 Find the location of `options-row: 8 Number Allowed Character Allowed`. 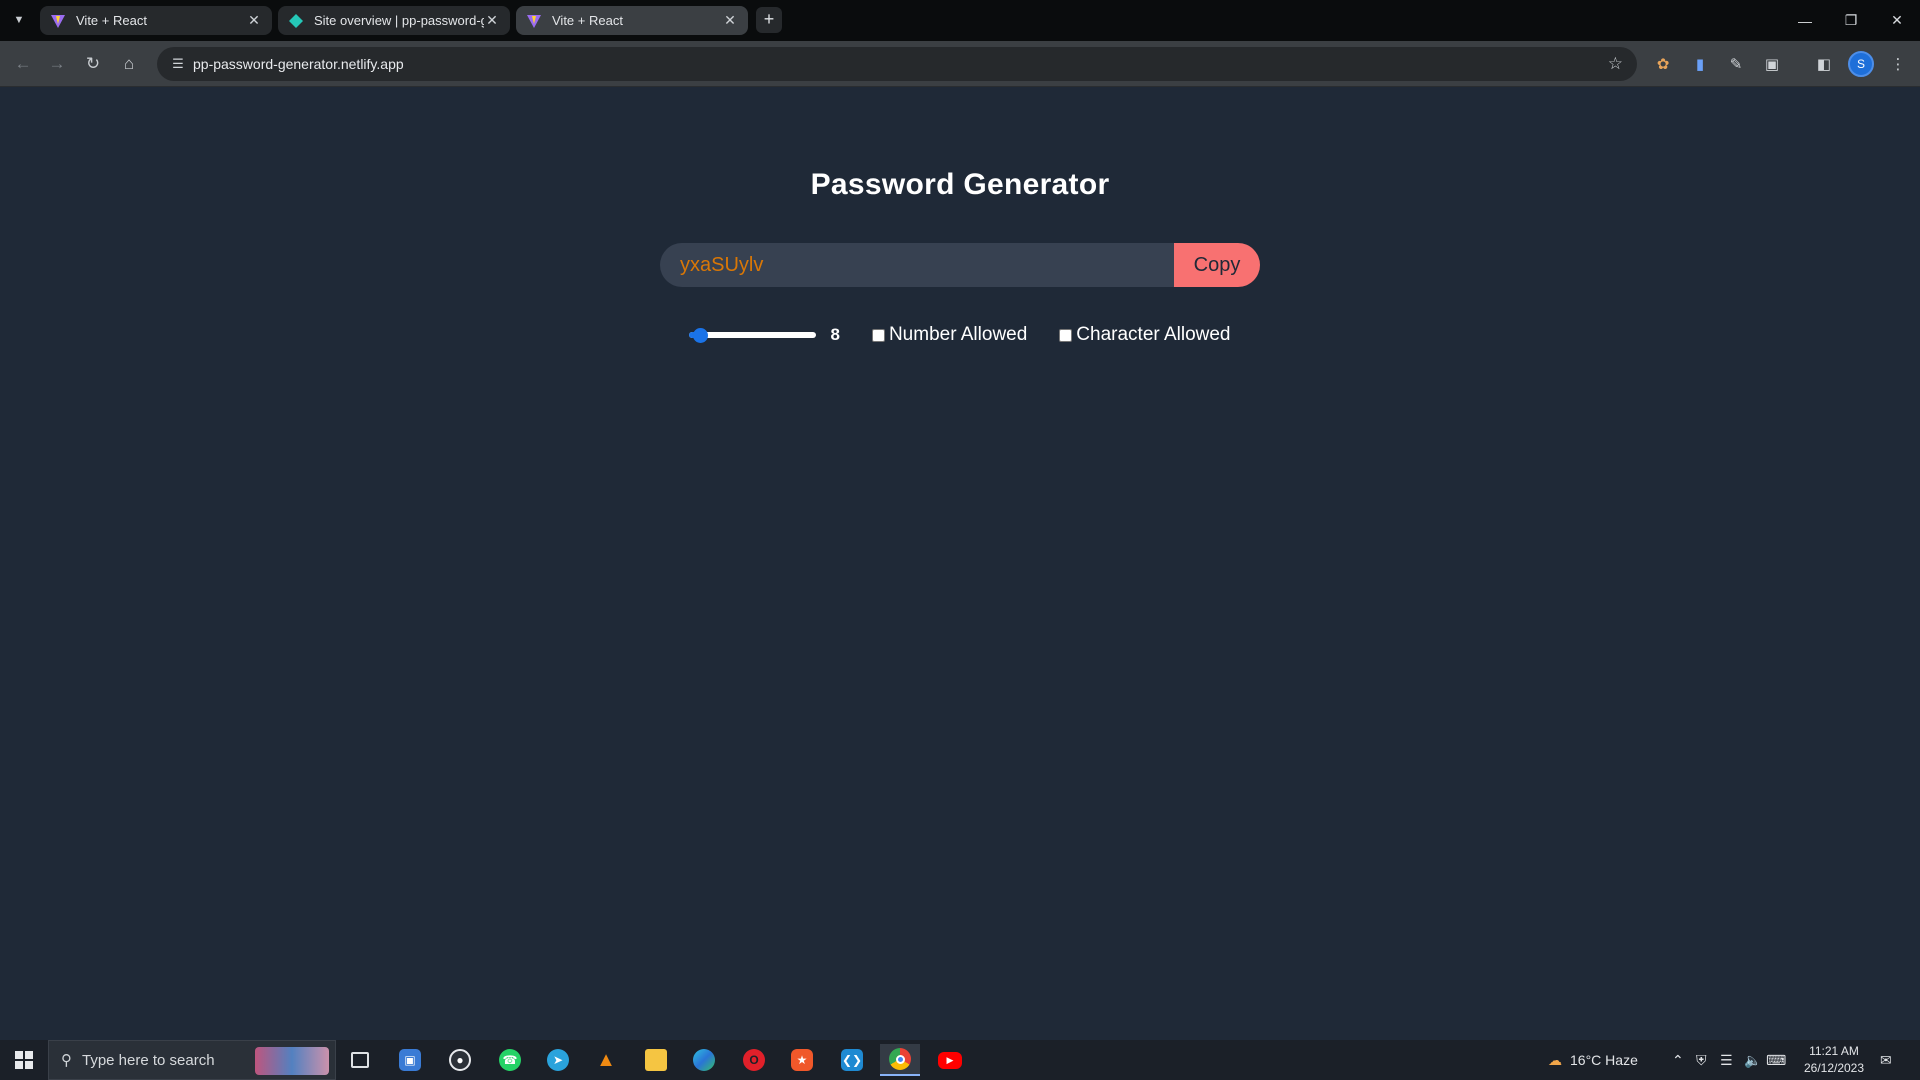

options-row: 8 Number Allowed Character Allowed is located at coordinates (960, 335).